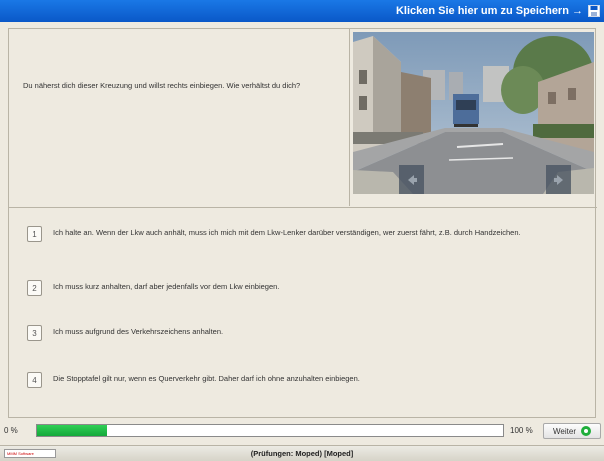  What do you see at coordinates (34, 333) in the screenshot?
I see `answer-number: 3` at bounding box center [34, 333].